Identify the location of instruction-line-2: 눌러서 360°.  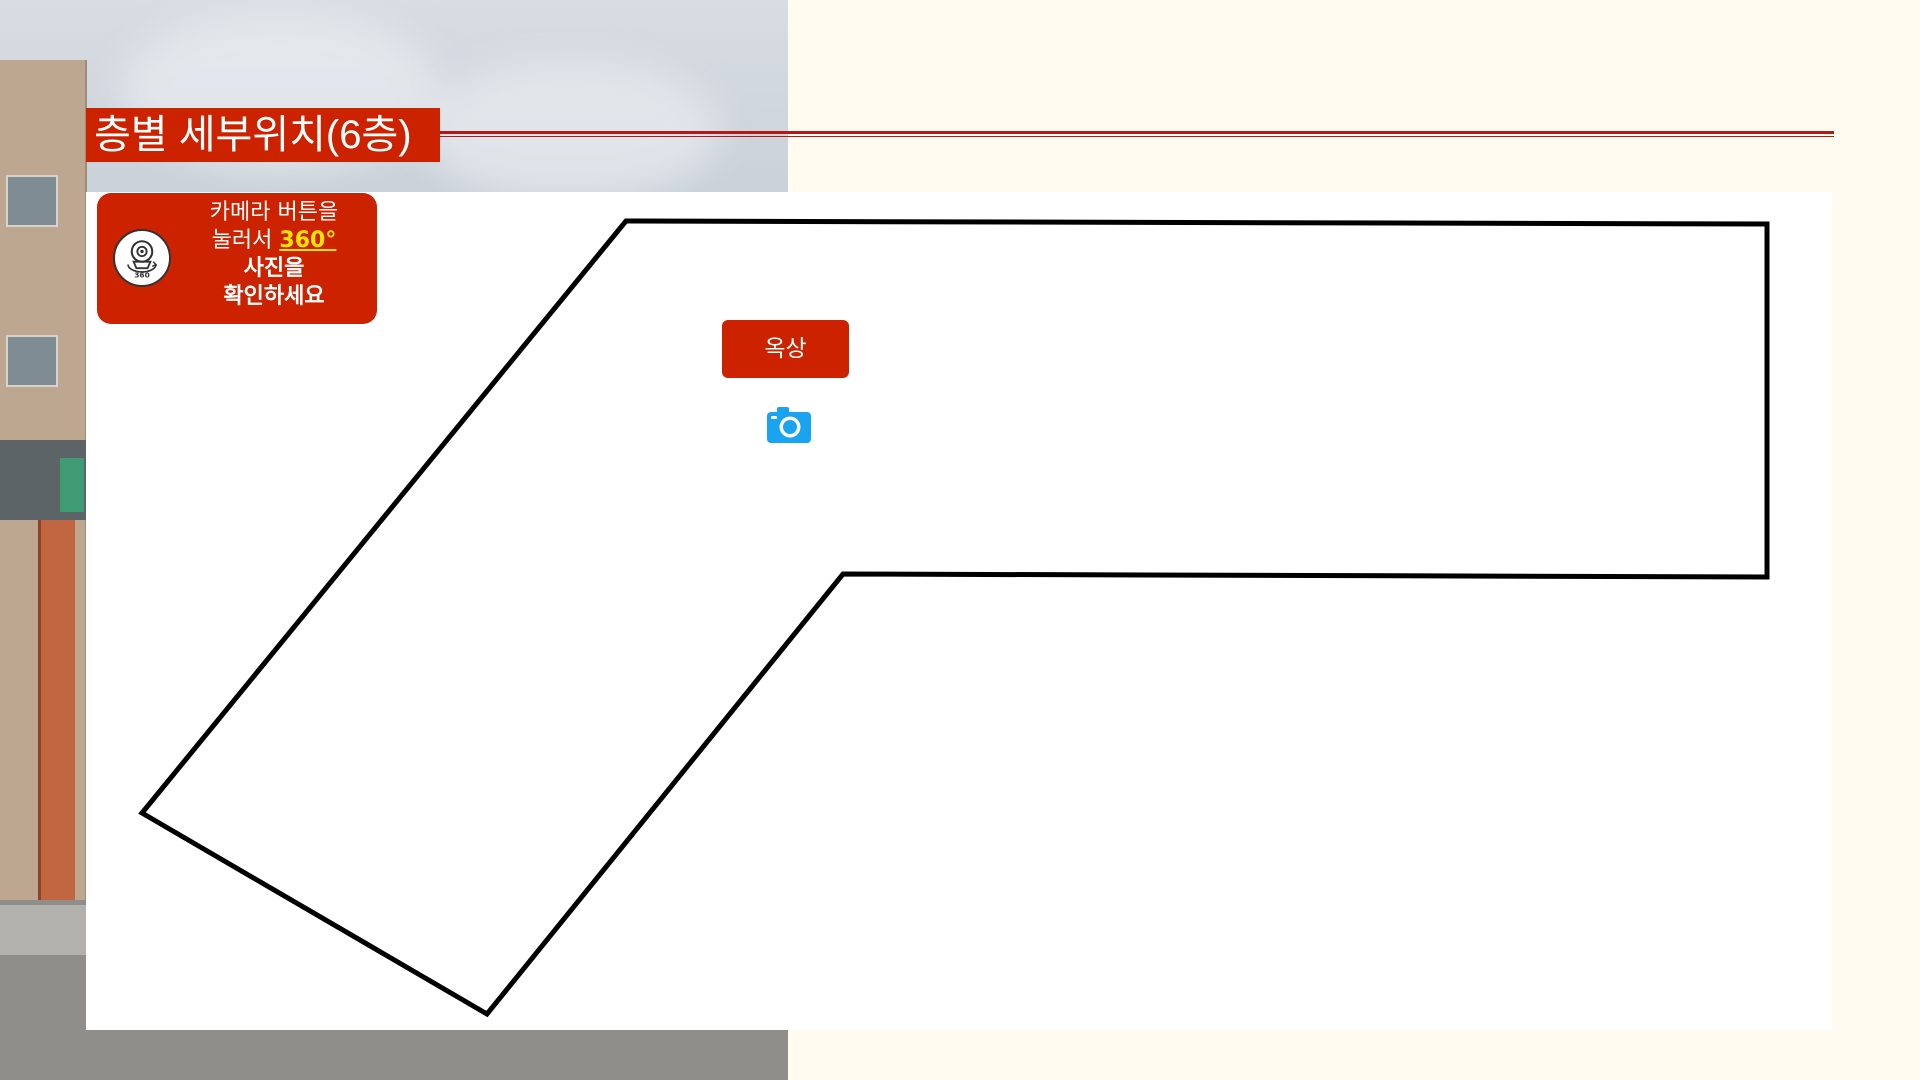
(274, 241).